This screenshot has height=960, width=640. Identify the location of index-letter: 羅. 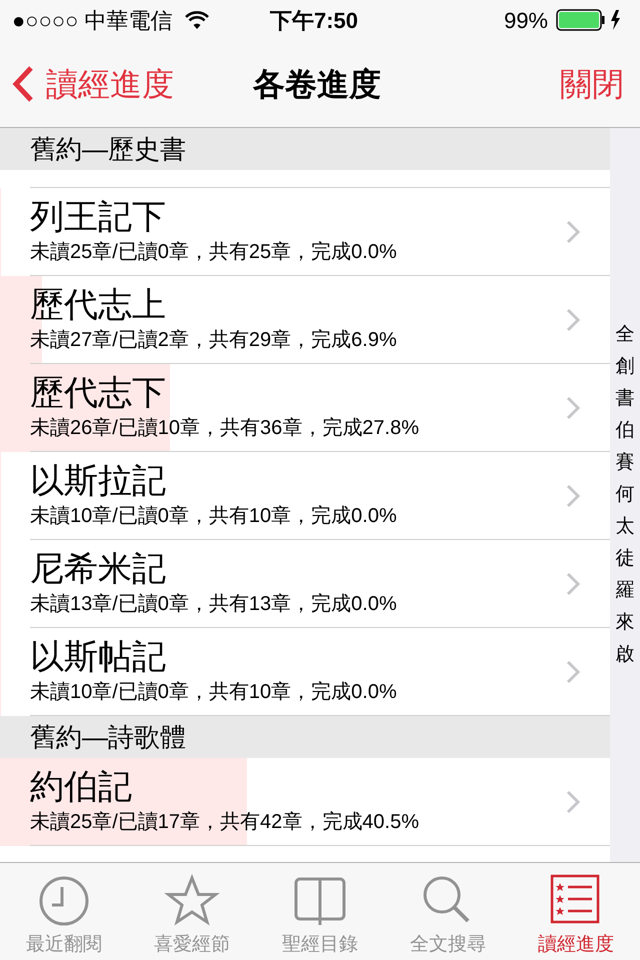
(625, 591).